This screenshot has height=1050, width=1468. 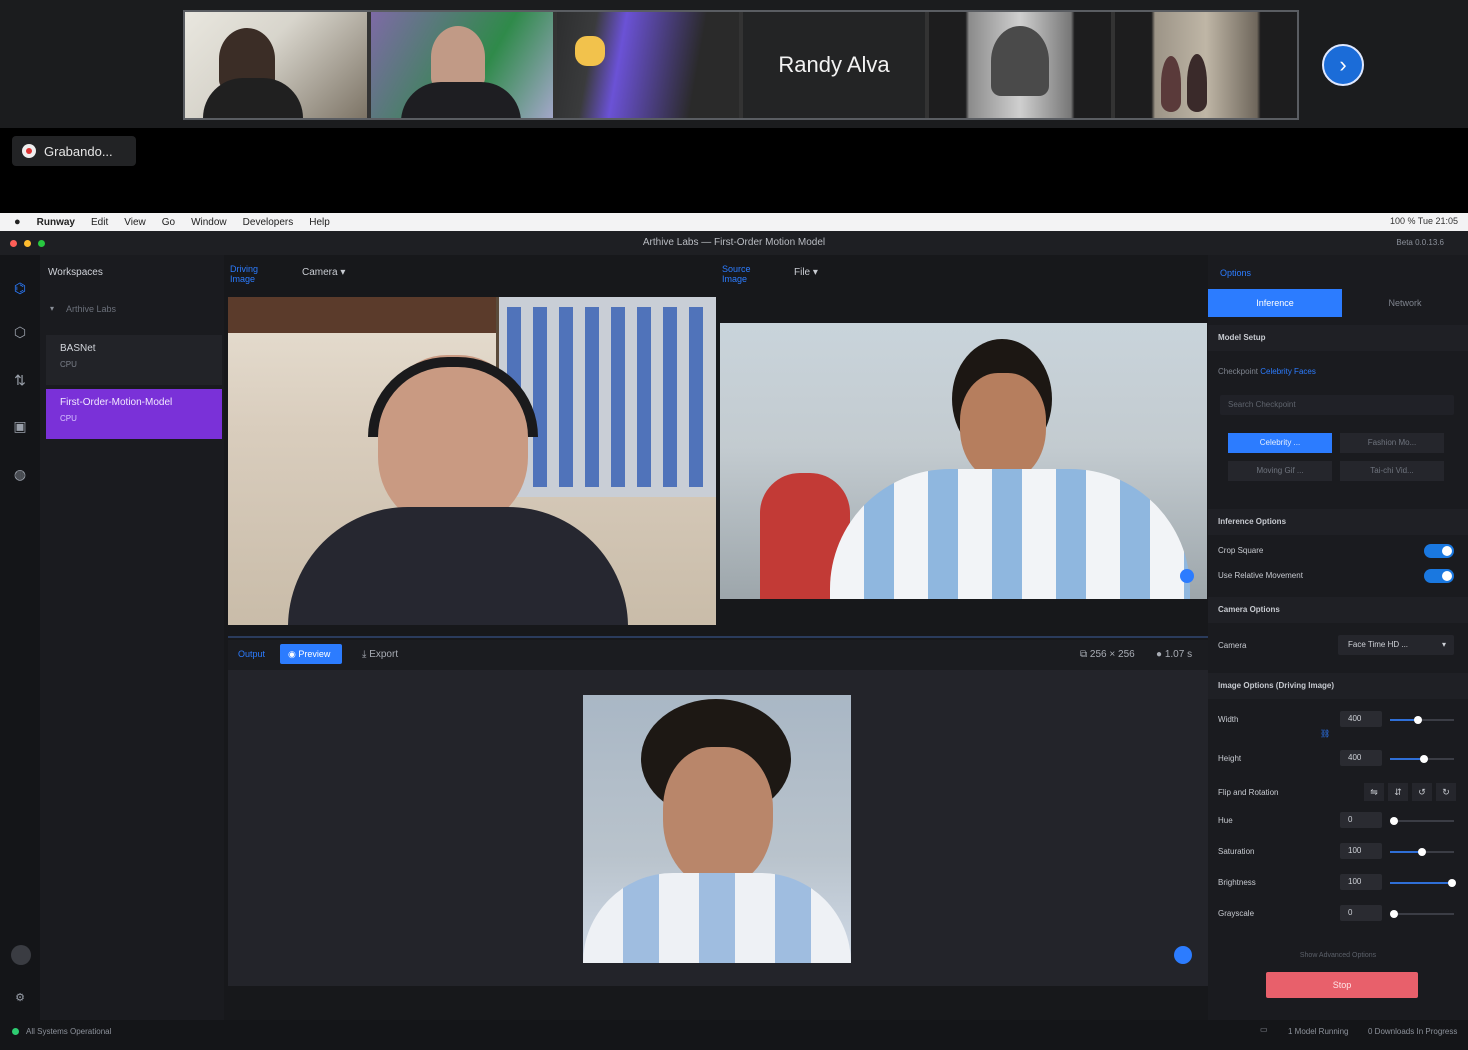 I want to click on user-avatar-icon, so click(x=21, y=955).